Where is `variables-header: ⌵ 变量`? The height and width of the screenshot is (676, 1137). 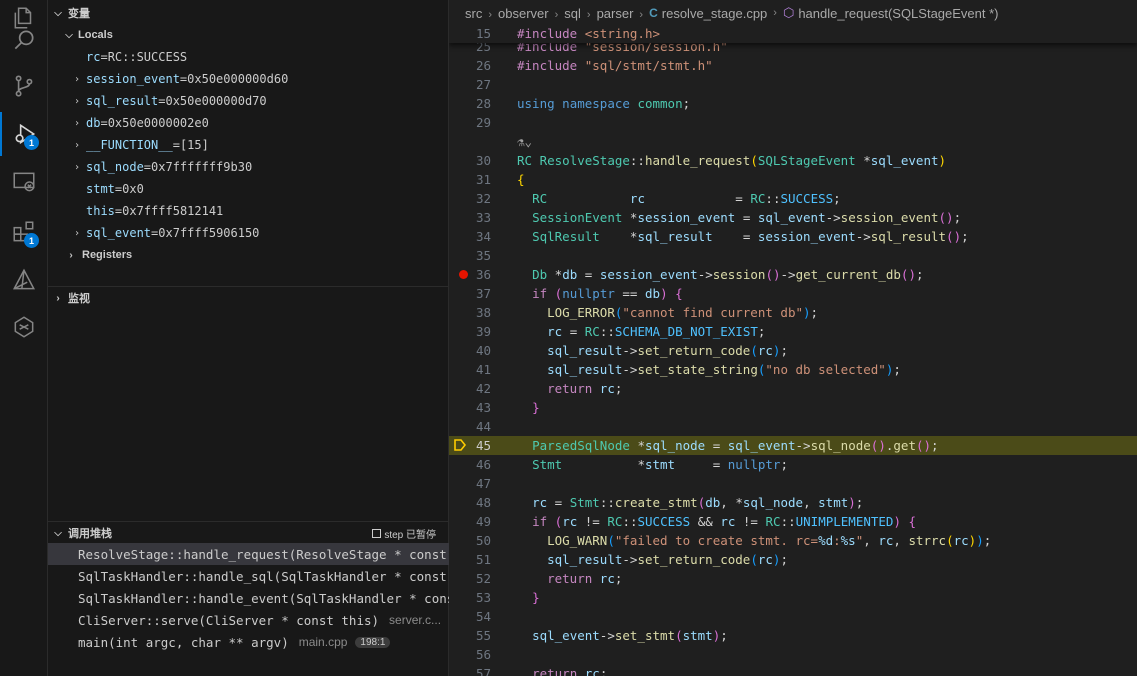 variables-header: ⌵ 变量 is located at coordinates (248, 13).